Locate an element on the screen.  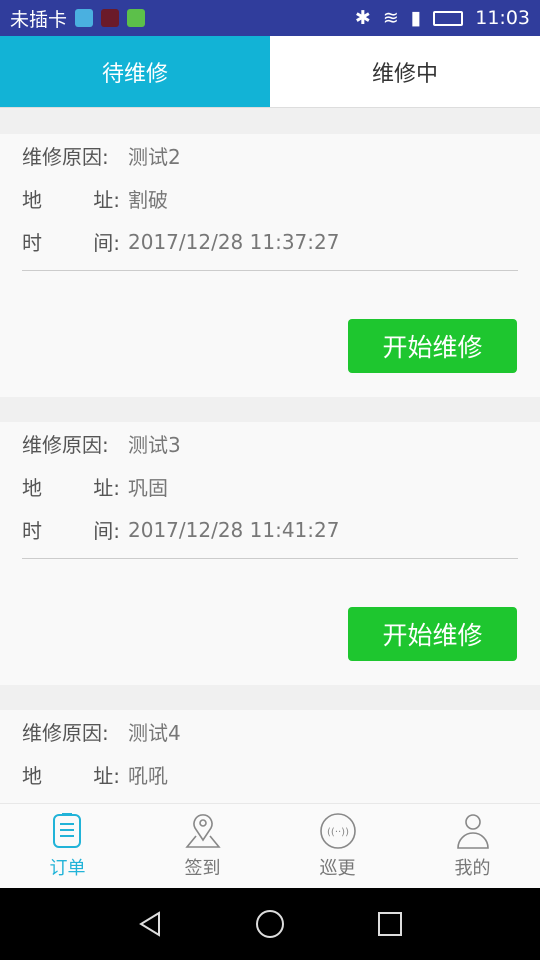
user-icon is located at coordinates (472, 831).